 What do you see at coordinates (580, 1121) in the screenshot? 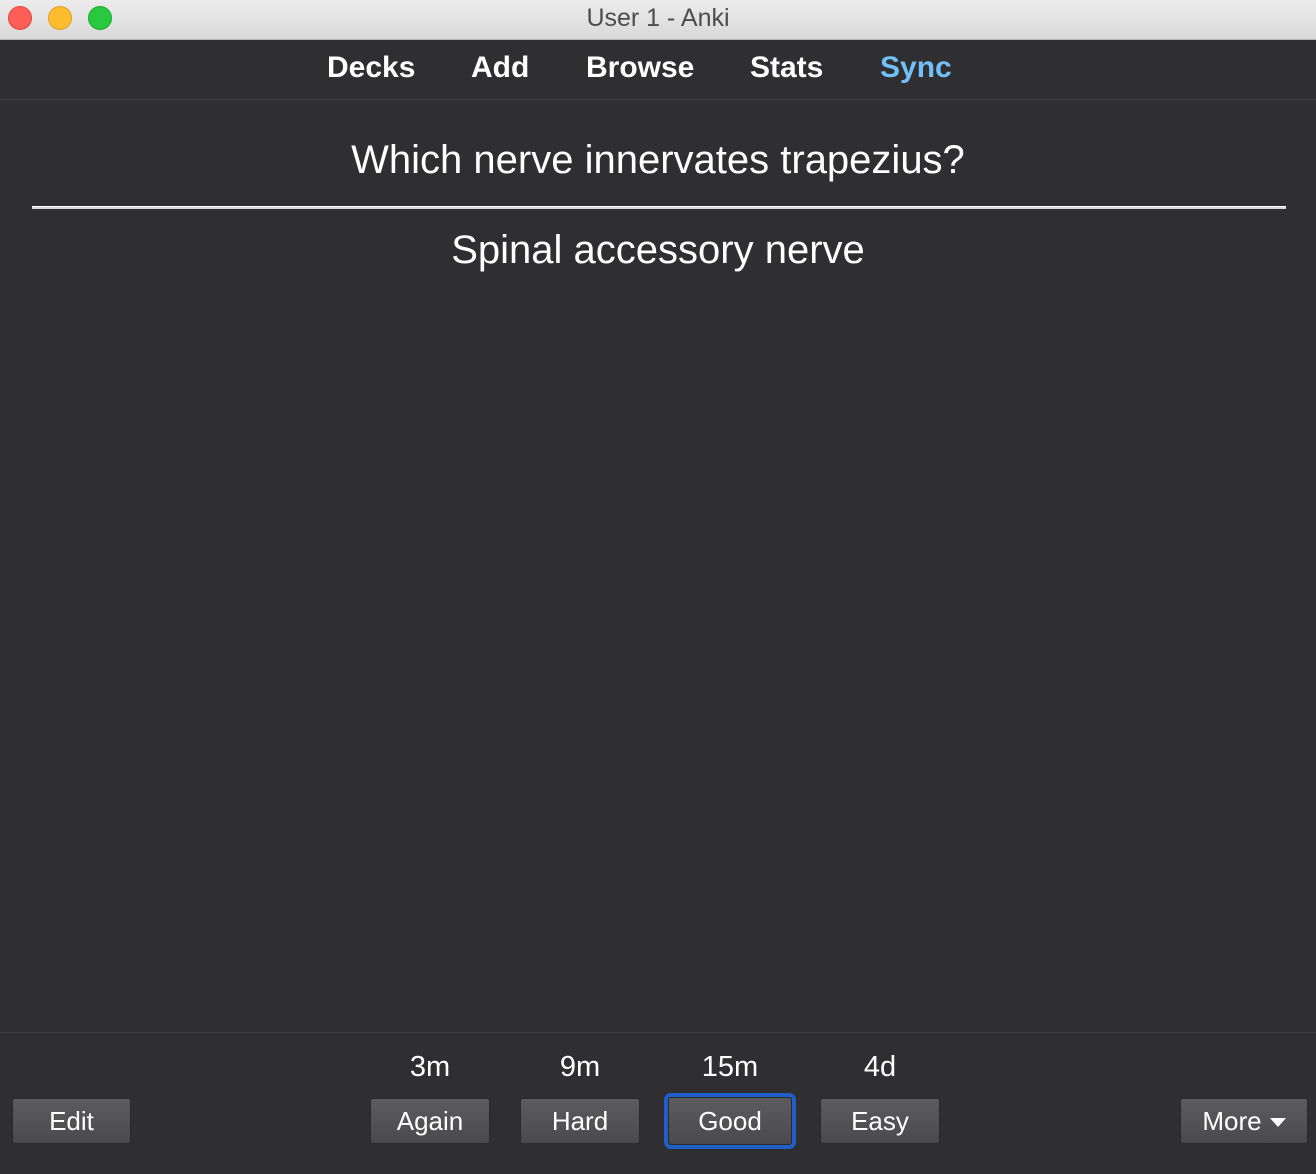
I see `hard-button: Hard` at bounding box center [580, 1121].